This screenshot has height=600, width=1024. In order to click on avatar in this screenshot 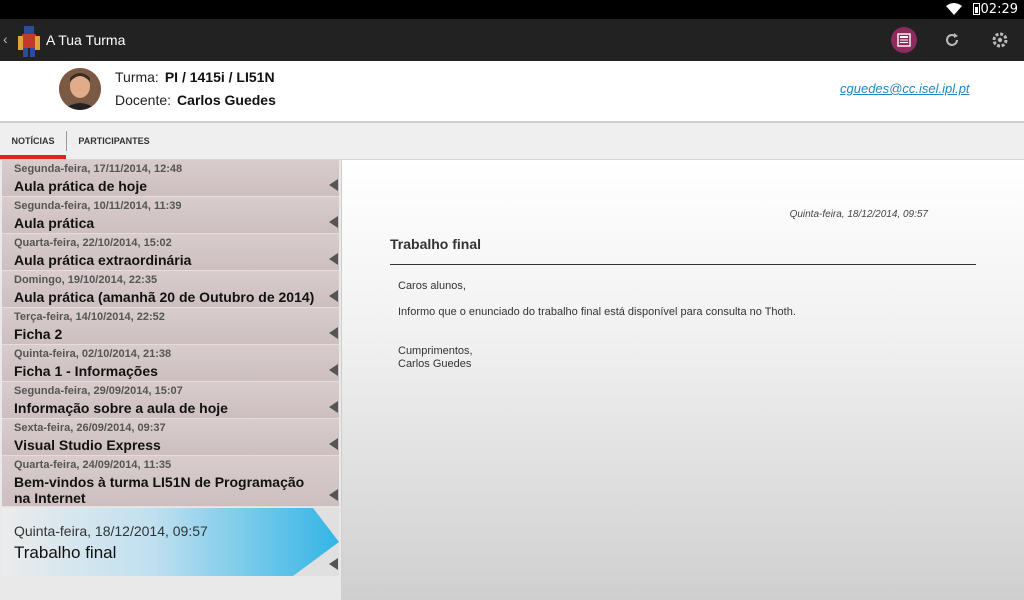, I will do `click(80, 89)`.